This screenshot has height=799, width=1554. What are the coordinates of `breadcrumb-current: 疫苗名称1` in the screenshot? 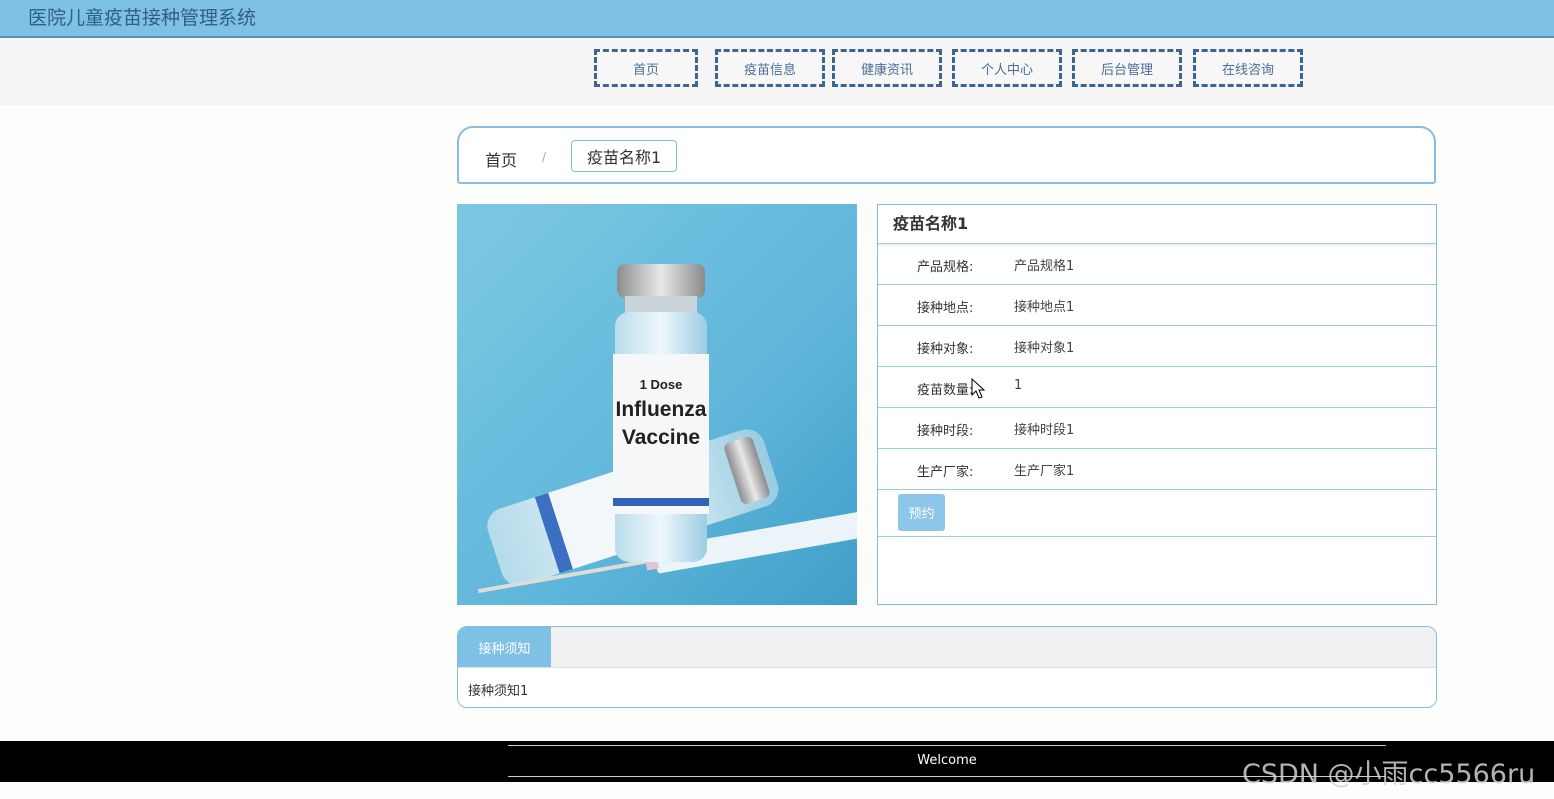 It's located at (624, 156).